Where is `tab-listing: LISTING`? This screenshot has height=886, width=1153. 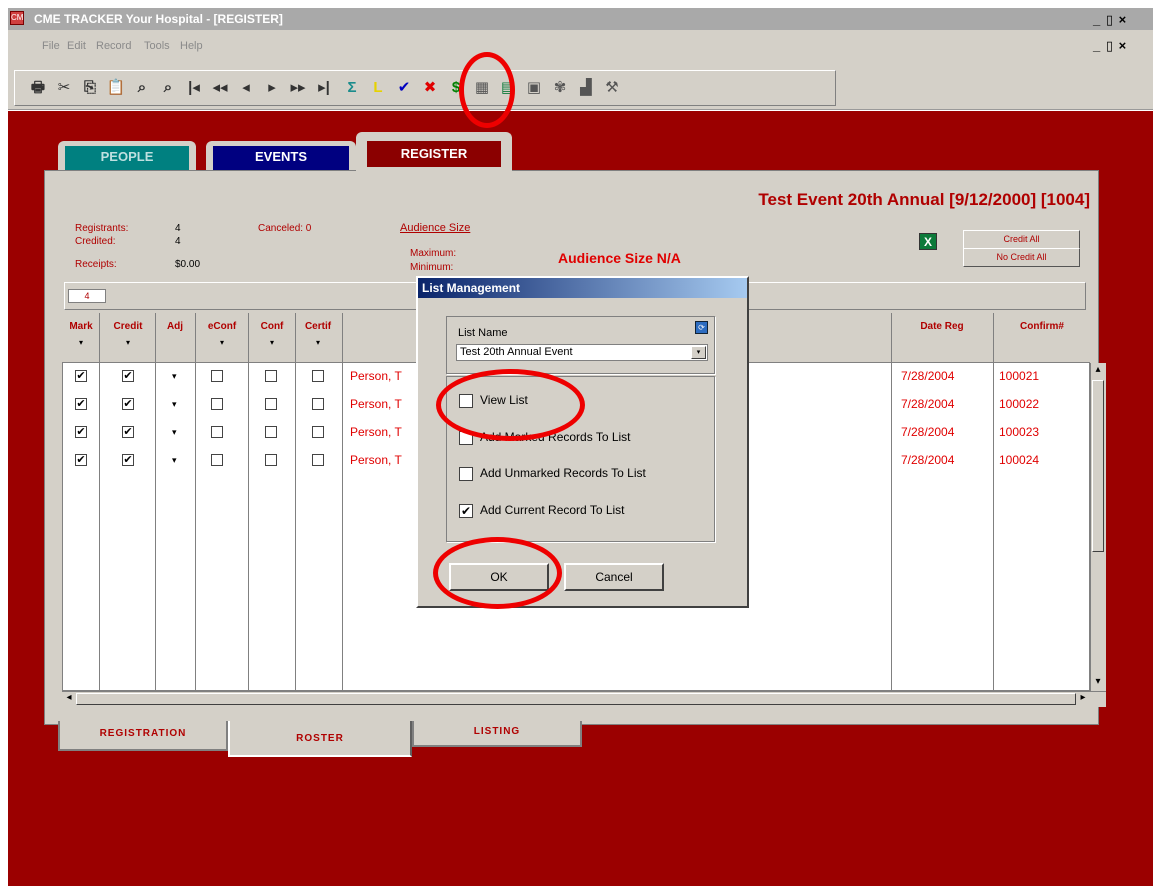 tab-listing: LISTING is located at coordinates (497, 734).